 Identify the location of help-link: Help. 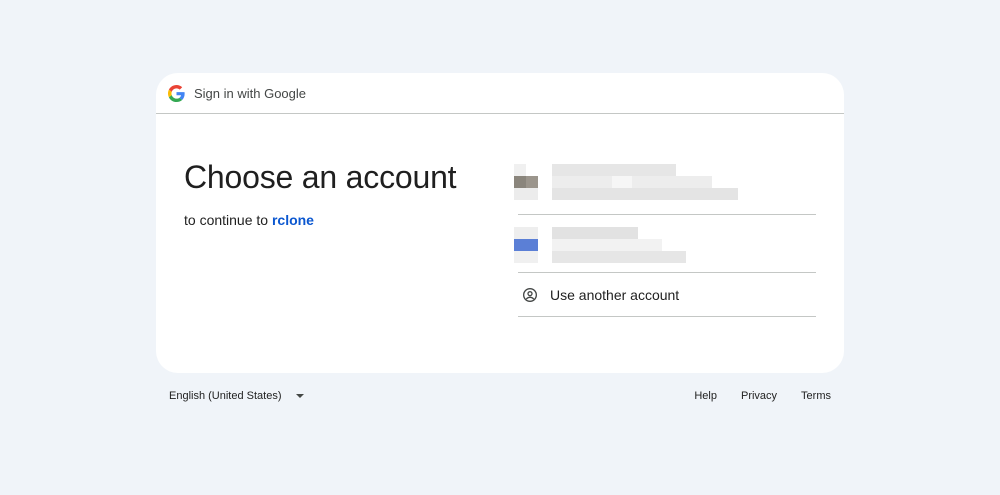
(705, 396).